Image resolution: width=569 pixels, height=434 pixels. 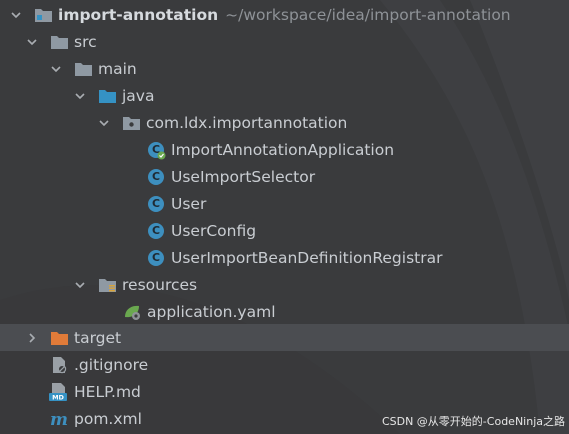 What do you see at coordinates (85, 41) in the screenshot?
I see `src-label: src` at bounding box center [85, 41].